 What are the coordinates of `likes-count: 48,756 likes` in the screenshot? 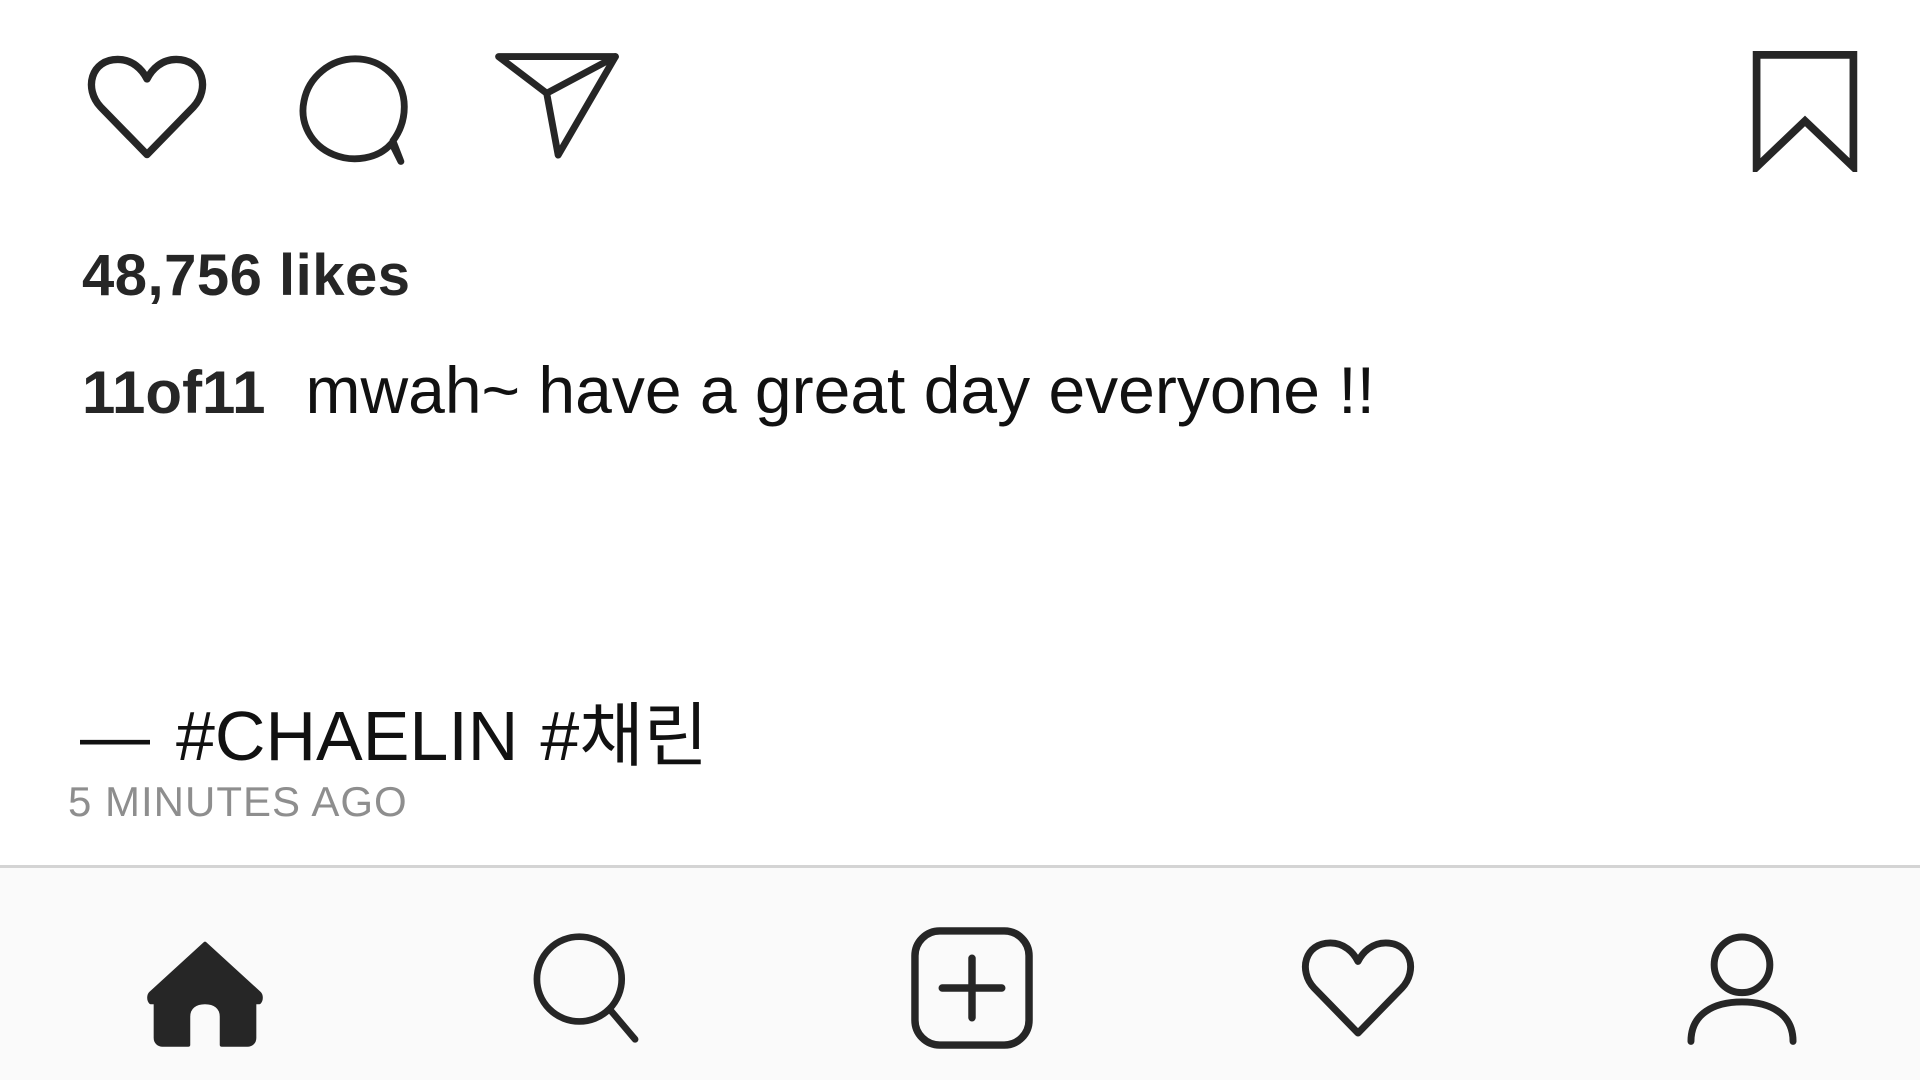 It's located at (246, 275).